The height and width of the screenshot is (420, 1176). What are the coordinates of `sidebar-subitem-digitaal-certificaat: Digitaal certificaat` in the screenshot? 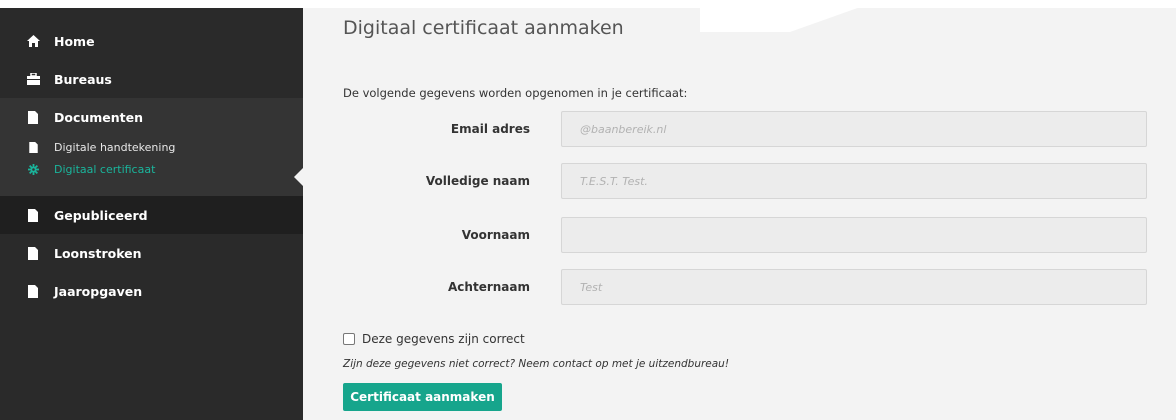 It's located at (151, 169).